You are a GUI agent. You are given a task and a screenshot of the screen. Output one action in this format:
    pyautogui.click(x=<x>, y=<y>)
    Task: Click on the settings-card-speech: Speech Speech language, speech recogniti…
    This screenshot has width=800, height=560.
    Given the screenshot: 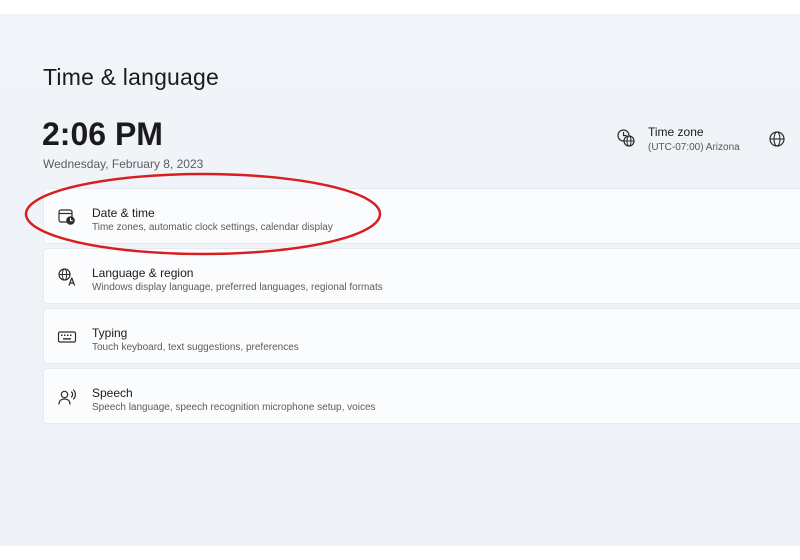 What is the action you would take?
    pyautogui.click(x=421, y=396)
    